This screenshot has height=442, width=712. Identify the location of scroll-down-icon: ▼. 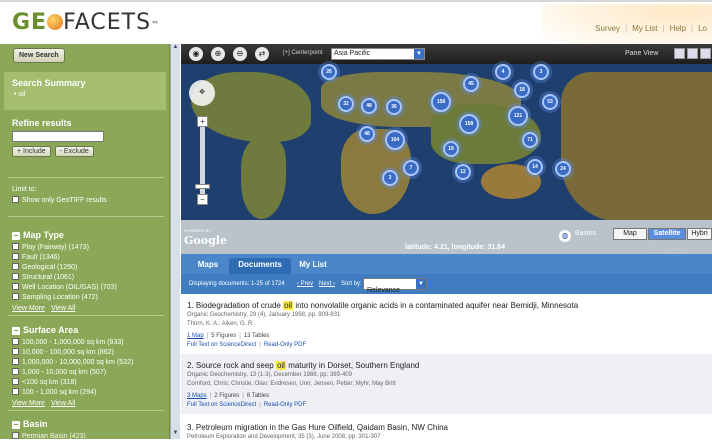
(175, 434).